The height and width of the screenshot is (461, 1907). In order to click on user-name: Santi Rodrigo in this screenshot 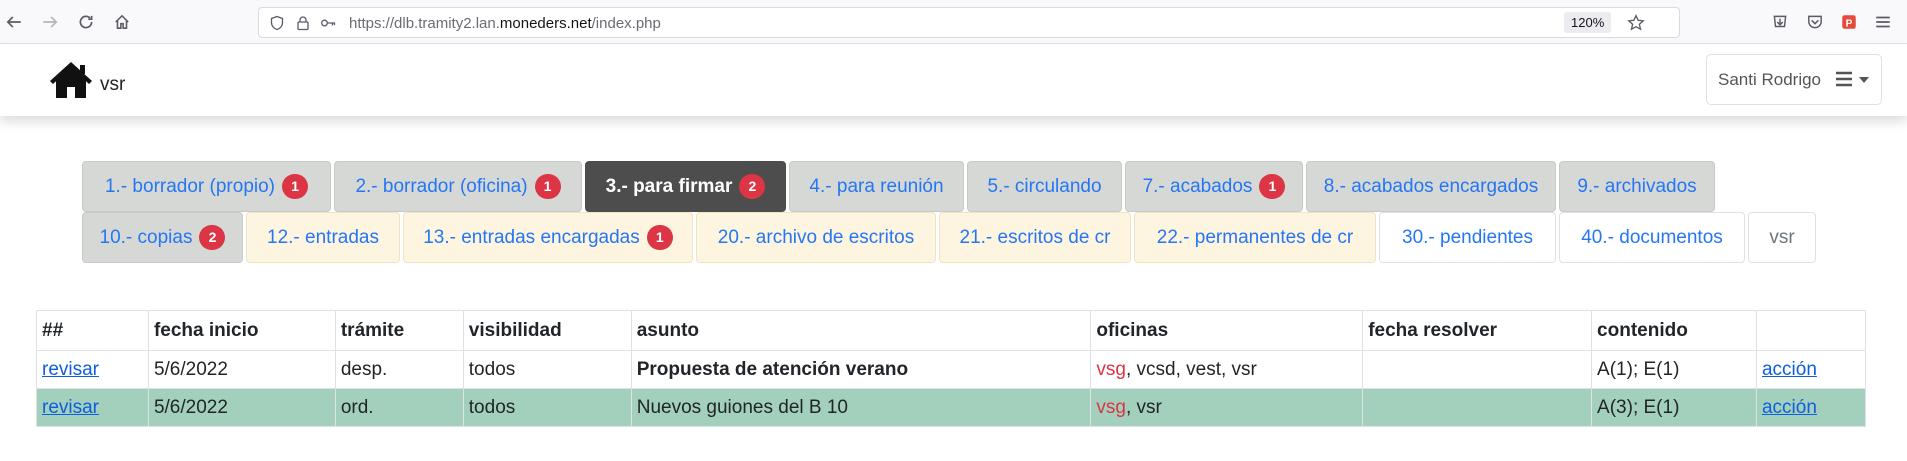, I will do `click(1770, 79)`.